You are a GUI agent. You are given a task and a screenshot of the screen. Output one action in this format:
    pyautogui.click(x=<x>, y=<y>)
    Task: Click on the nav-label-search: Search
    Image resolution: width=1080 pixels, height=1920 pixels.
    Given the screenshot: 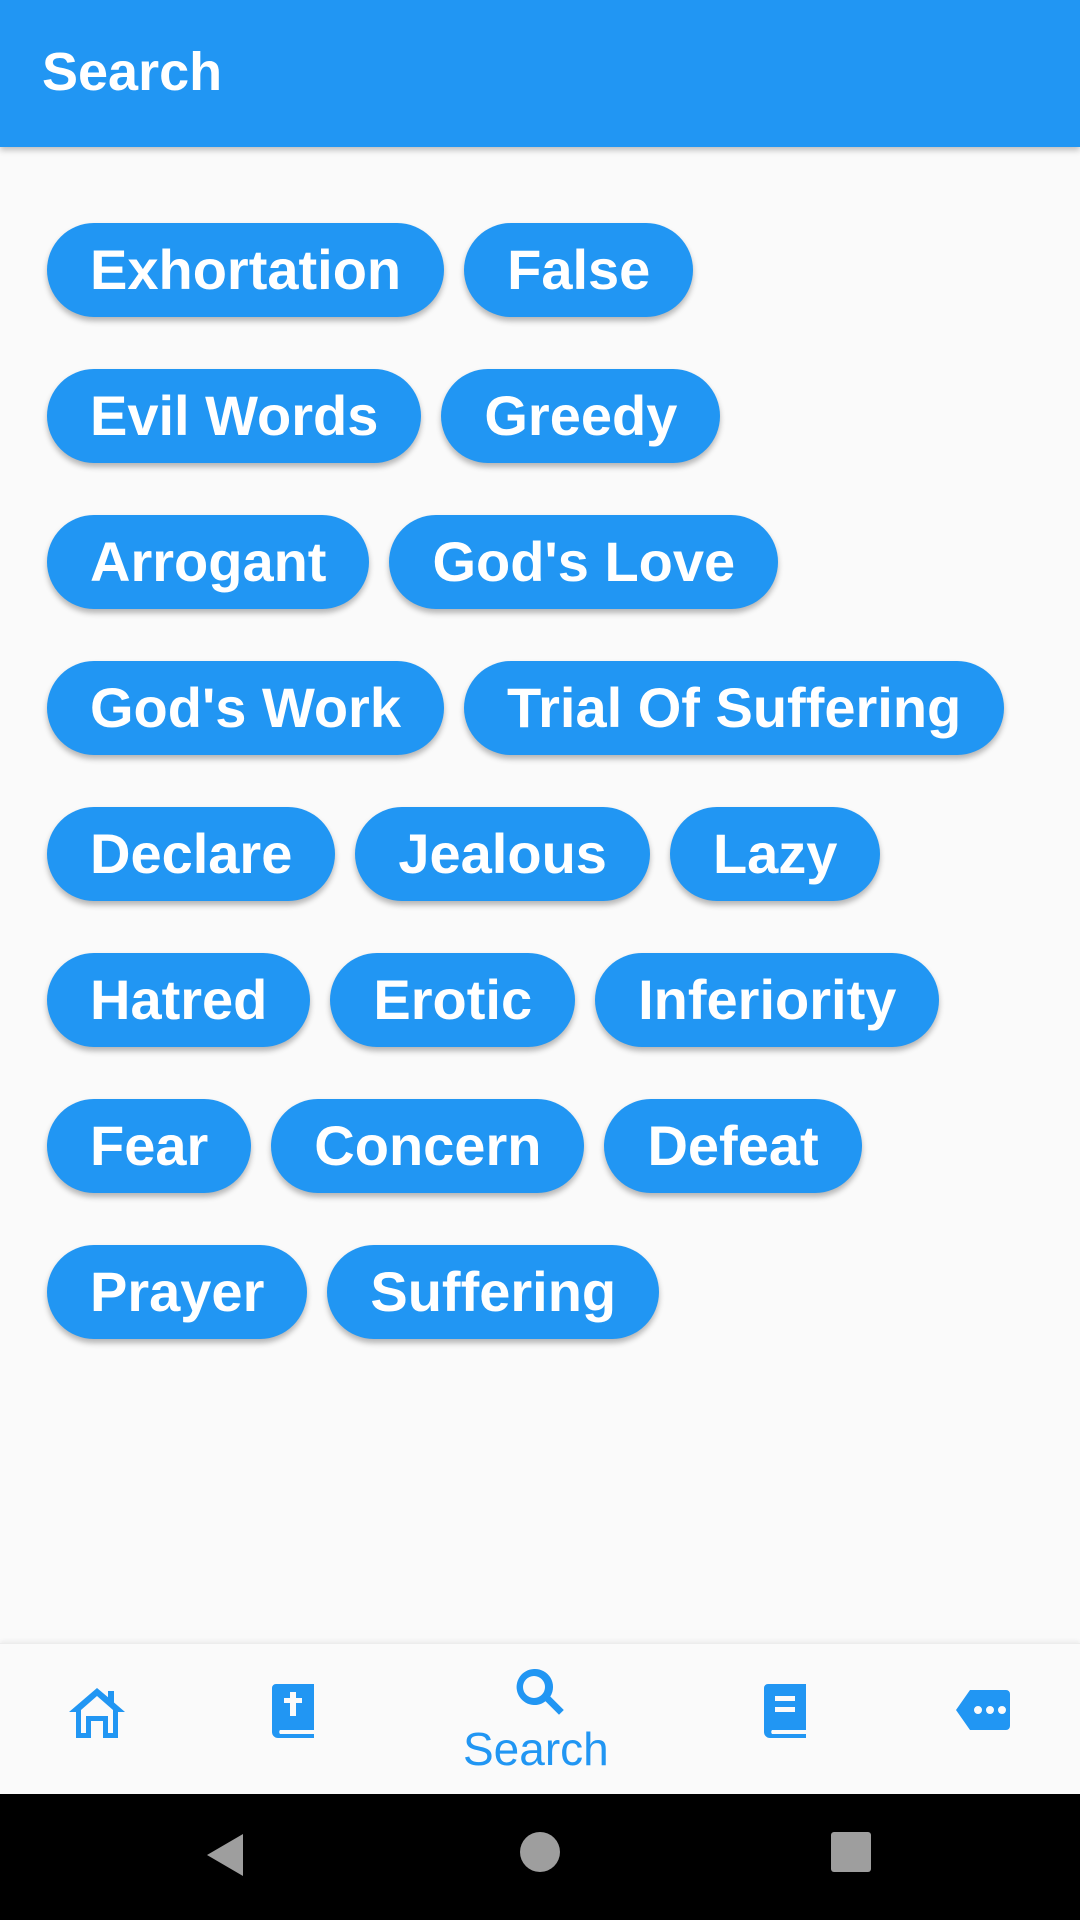 What is the action you would take?
    pyautogui.click(x=536, y=1749)
    